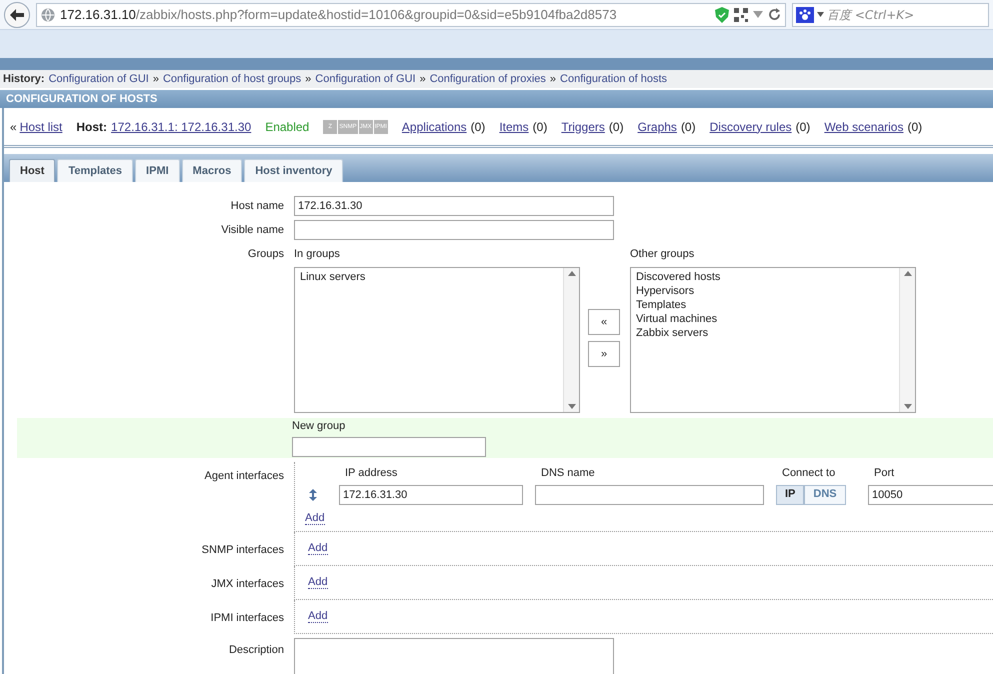 The image size is (993, 674). I want to click on connect-toggle: DNS, so click(825, 494).